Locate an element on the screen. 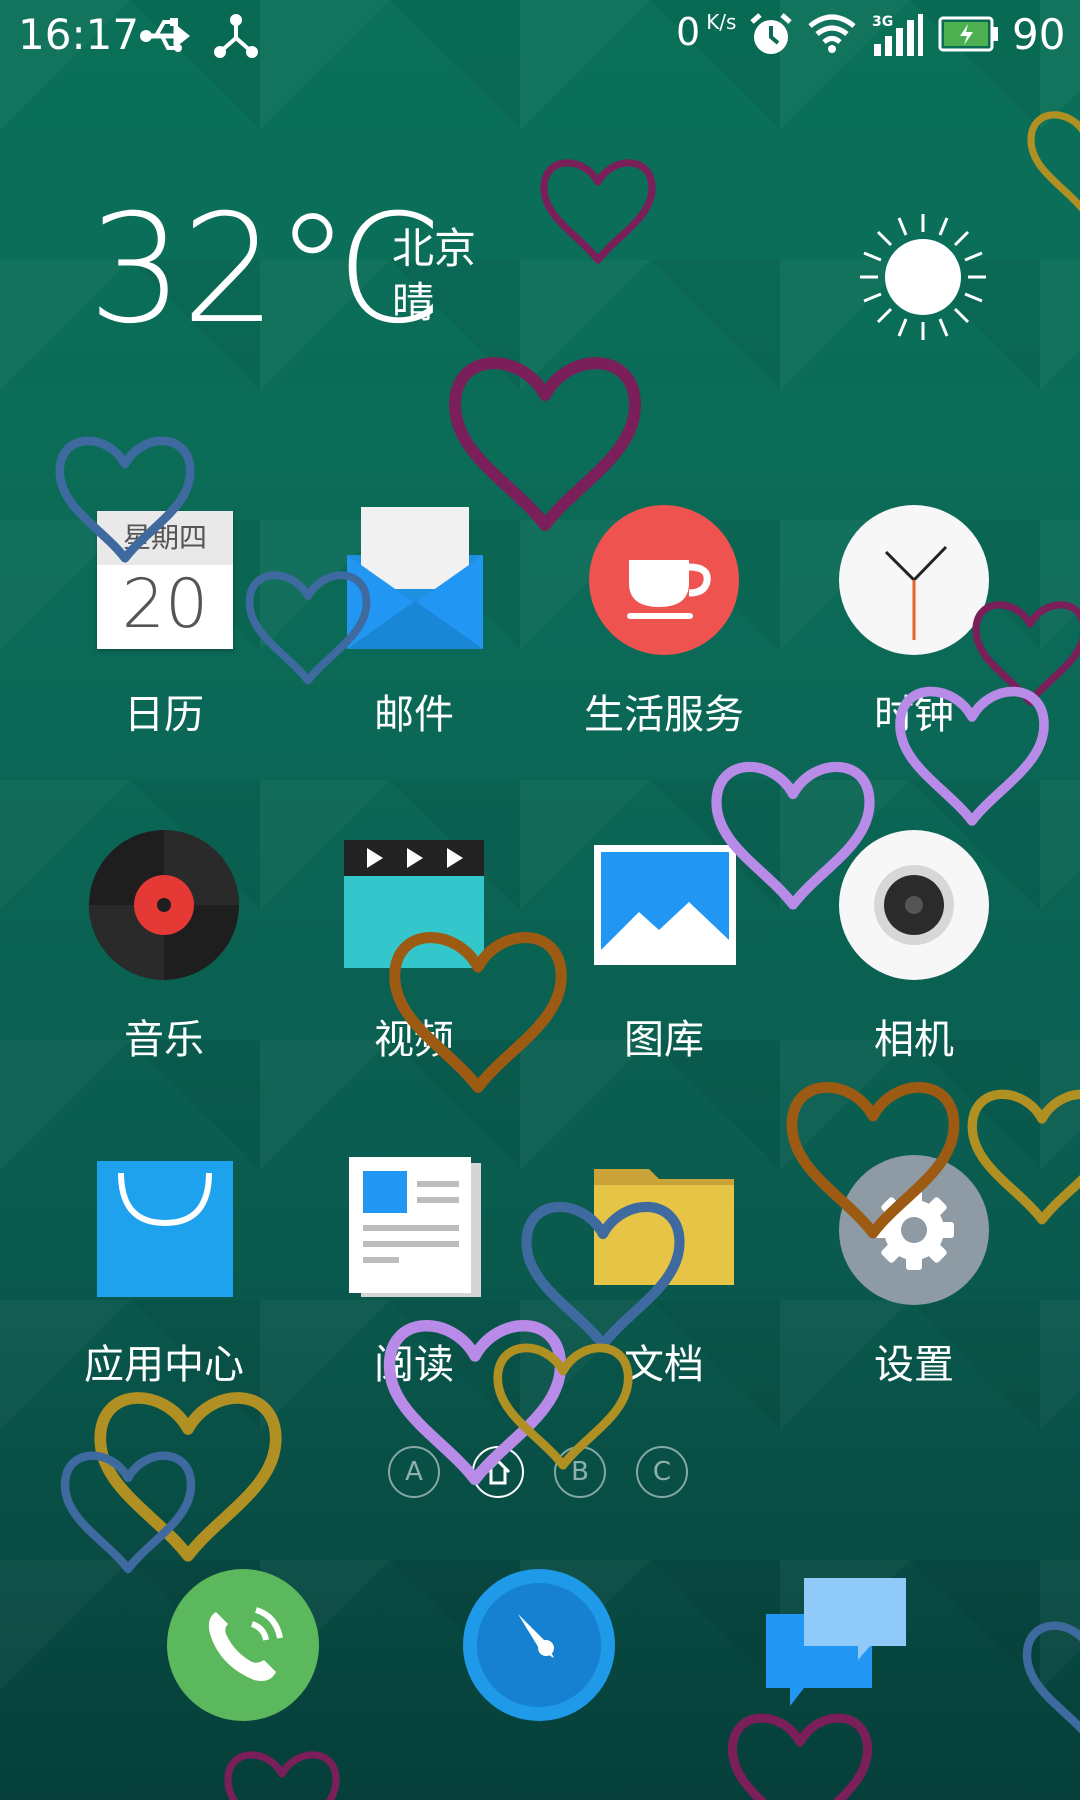 This screenshot has height=1800, width=1080. app-mail: 邮件 is located at coordinates (414, 620).